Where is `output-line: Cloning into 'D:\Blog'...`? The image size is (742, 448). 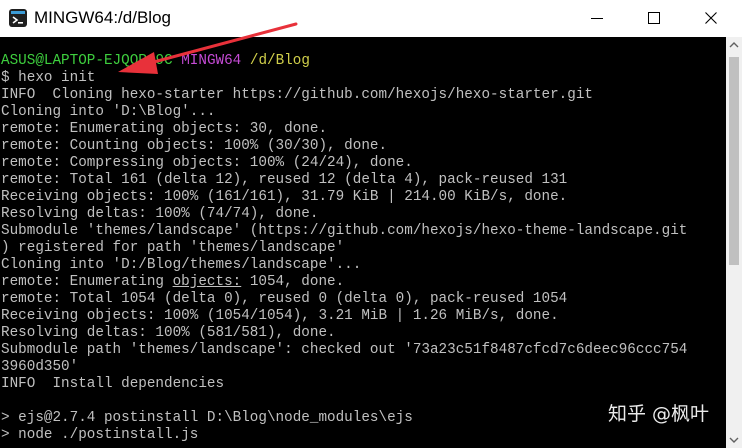 output-line: Cloning into 'D:\Blog'... is located at coordinates (108, 112).